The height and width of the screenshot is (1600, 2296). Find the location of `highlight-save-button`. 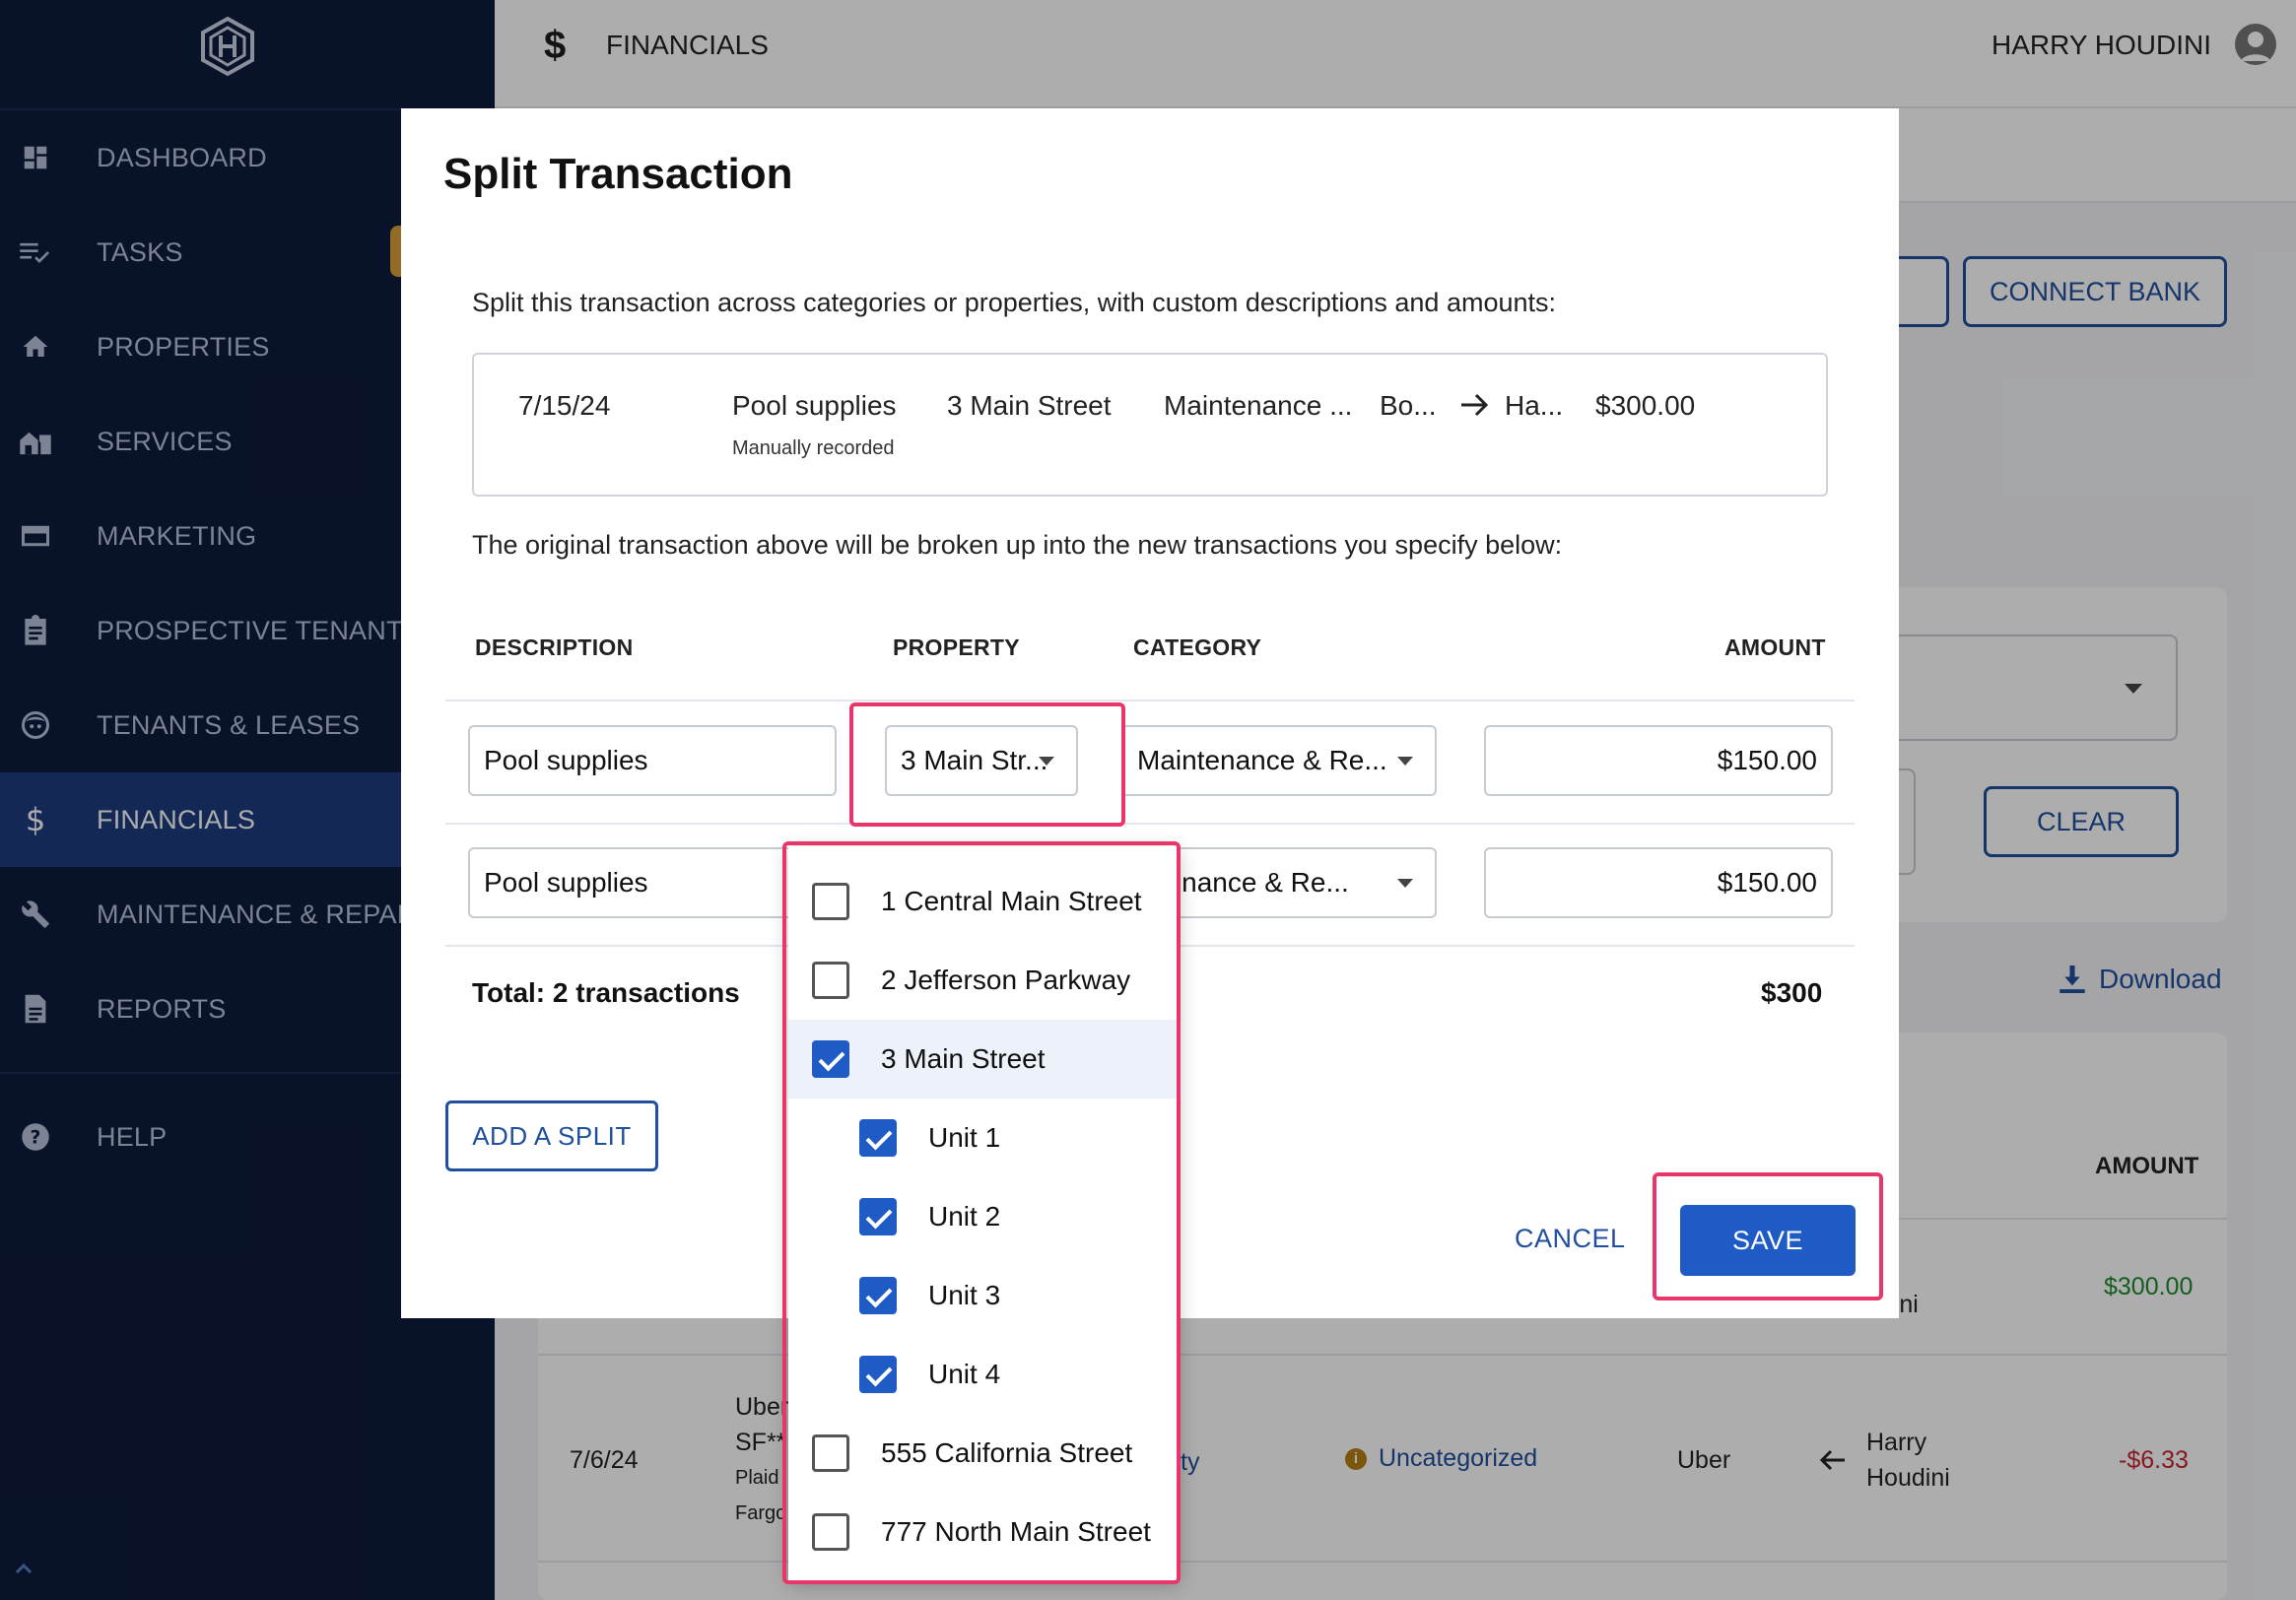

highlight-save-button is located at coordinates (1768, 1236).